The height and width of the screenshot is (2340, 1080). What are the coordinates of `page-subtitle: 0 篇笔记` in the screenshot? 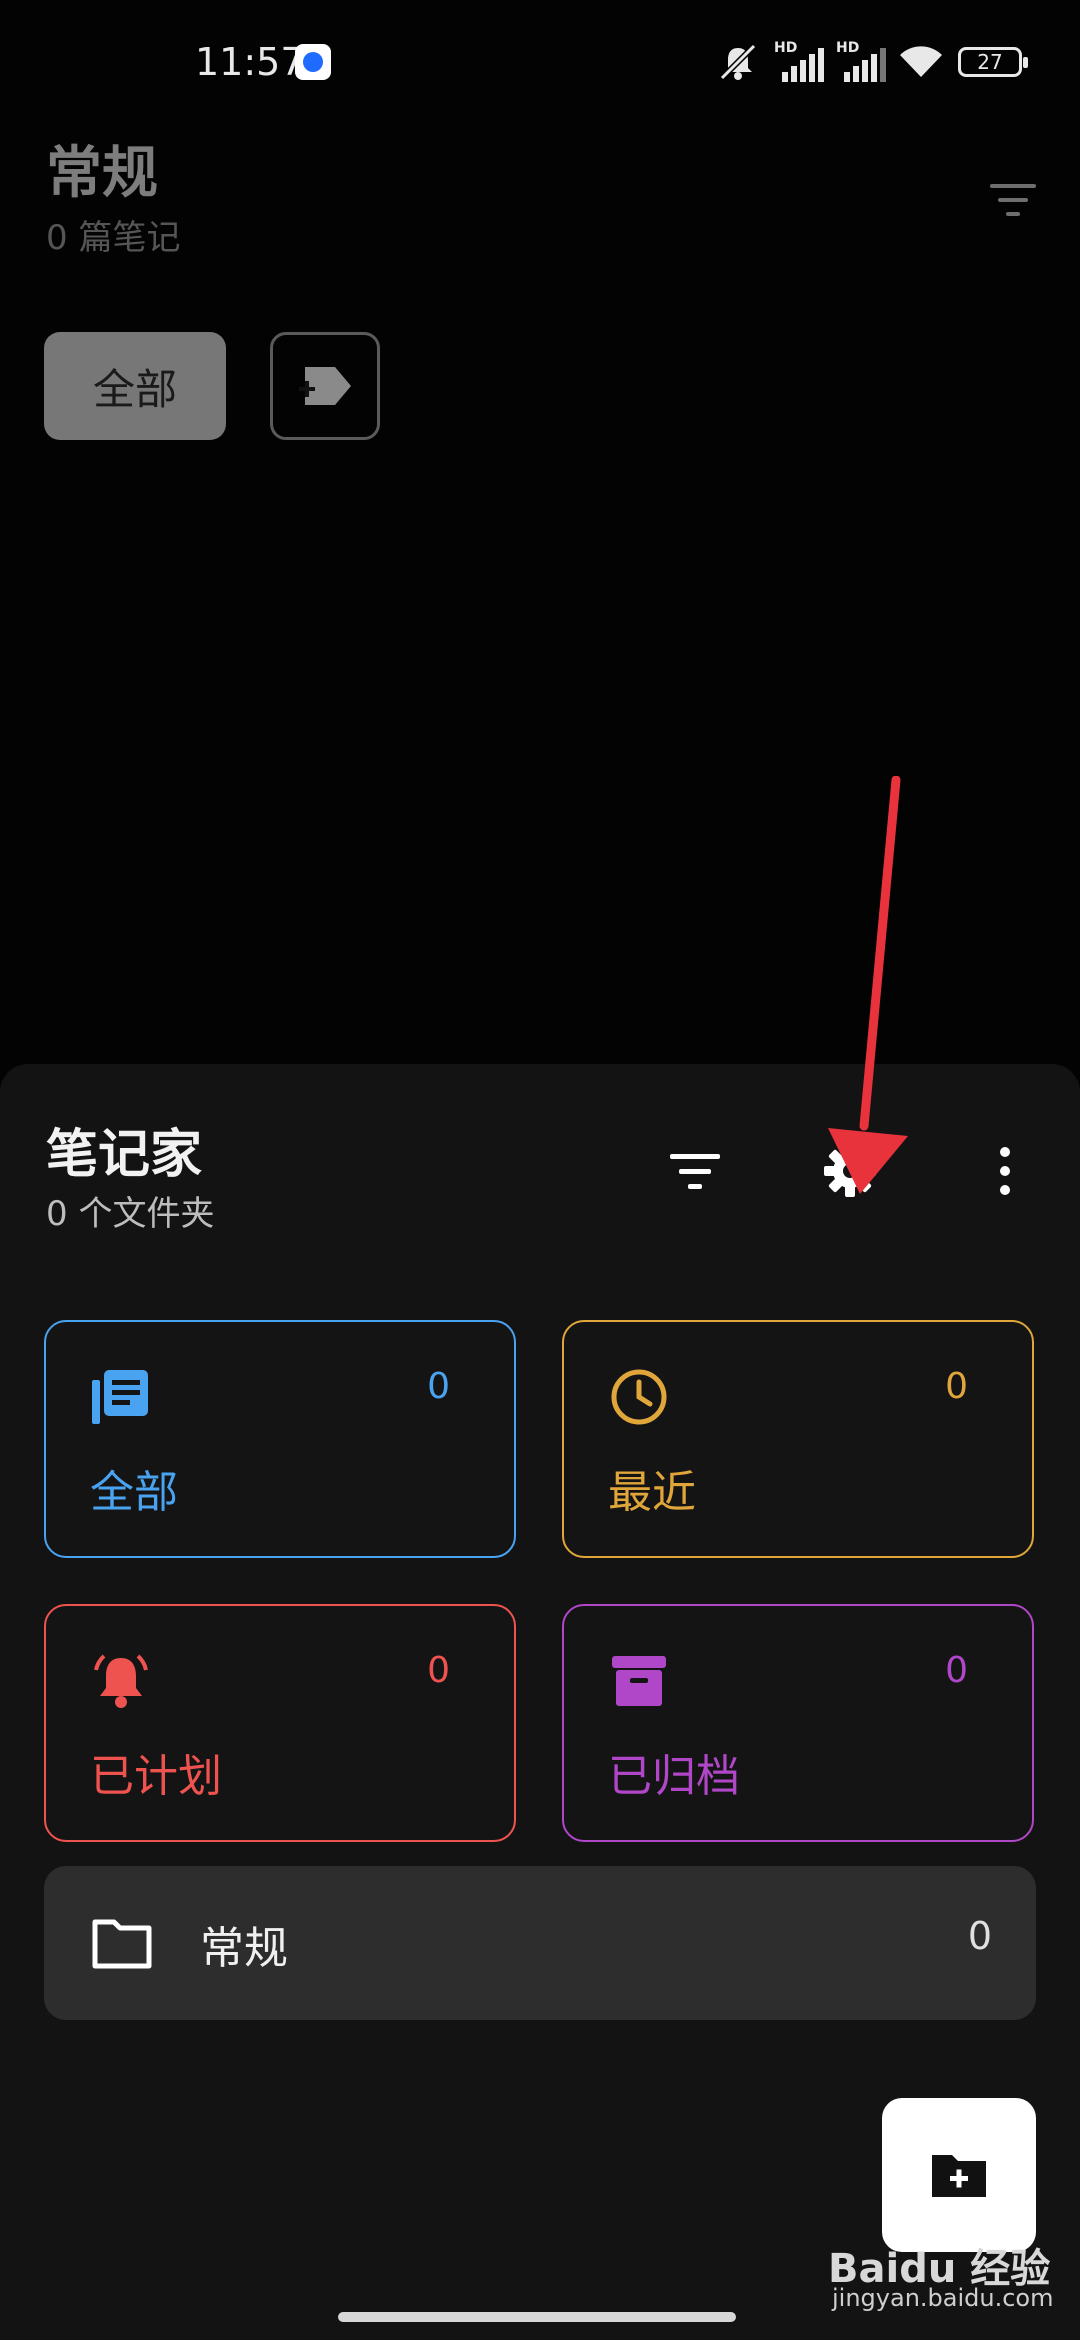 It's located at (113, 238).